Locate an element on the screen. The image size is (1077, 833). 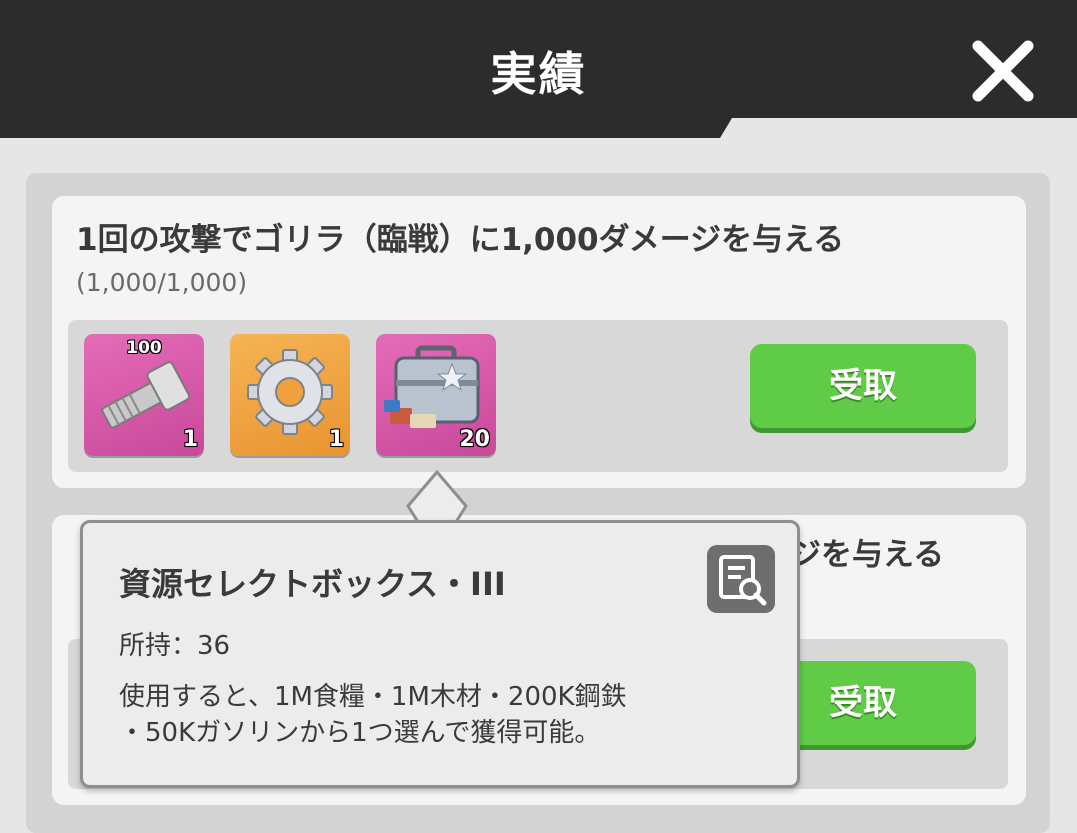
close-button is located at coordinates (1003, 71).